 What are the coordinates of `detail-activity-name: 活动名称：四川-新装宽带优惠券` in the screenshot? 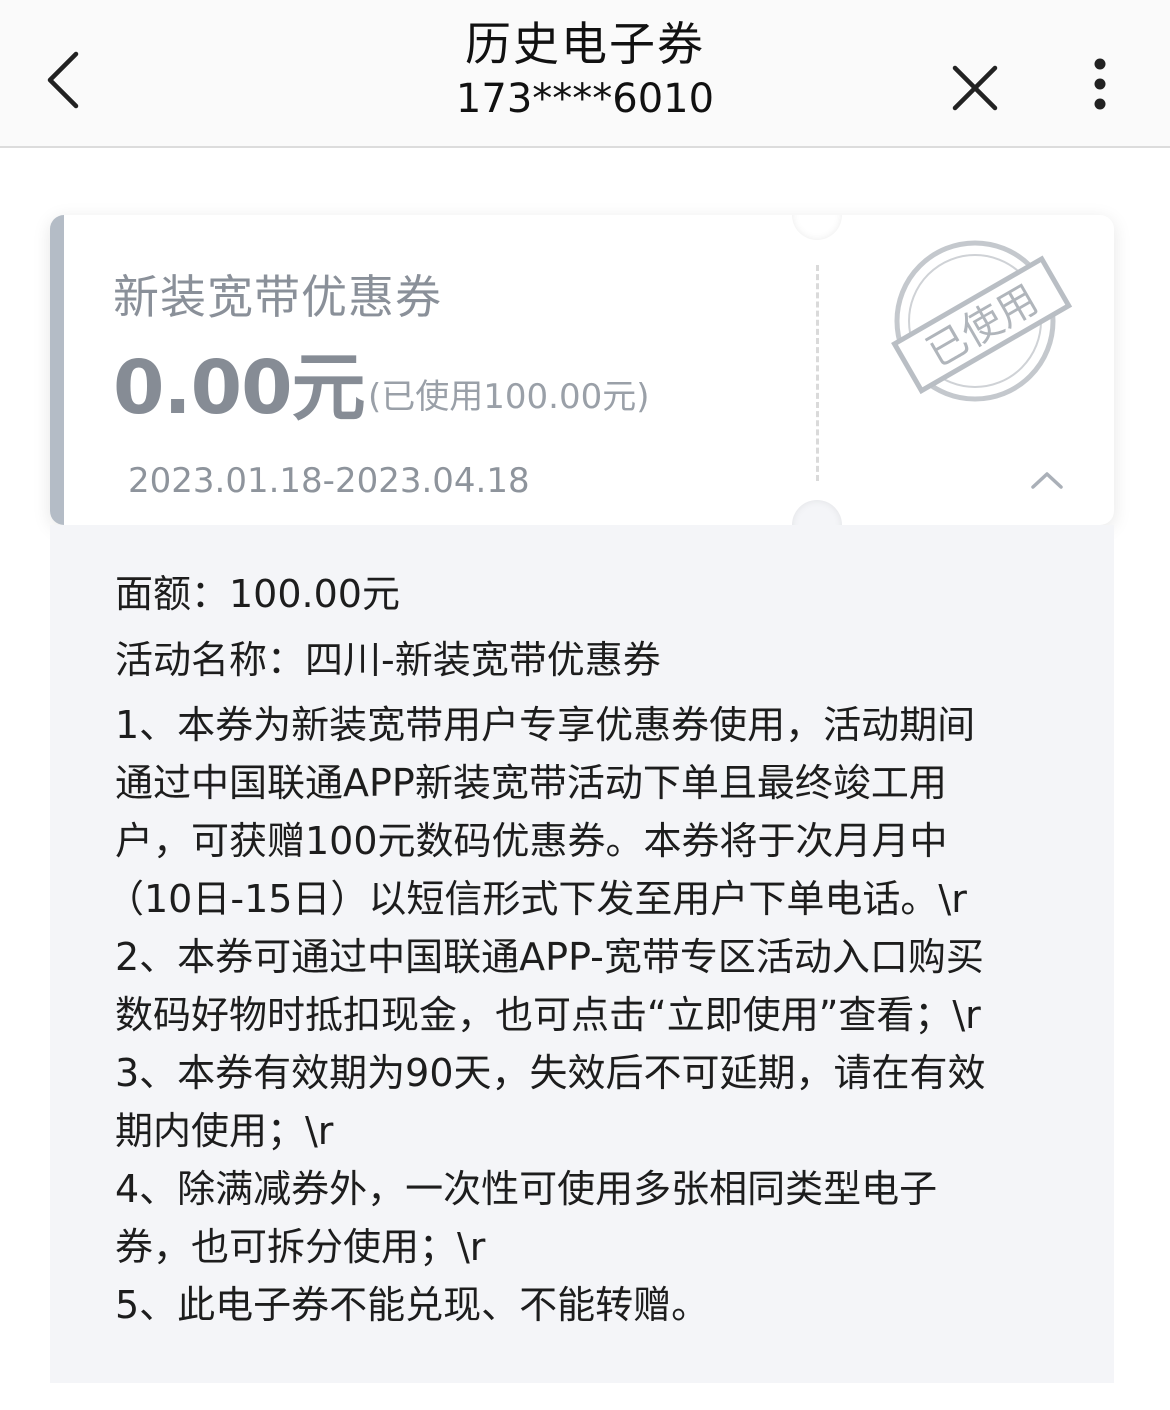 It's located at (388, 660).